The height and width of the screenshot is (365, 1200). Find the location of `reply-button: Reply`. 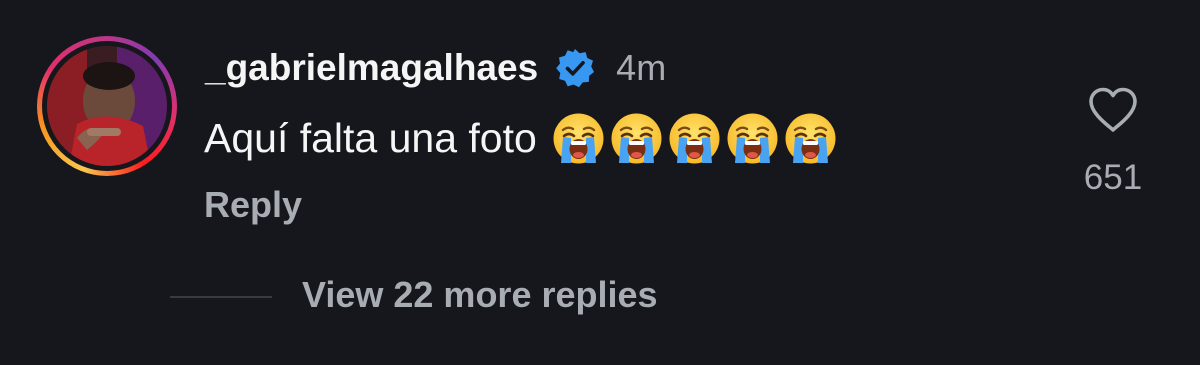

reply-button: Reply is located at coordinates (253, 205).